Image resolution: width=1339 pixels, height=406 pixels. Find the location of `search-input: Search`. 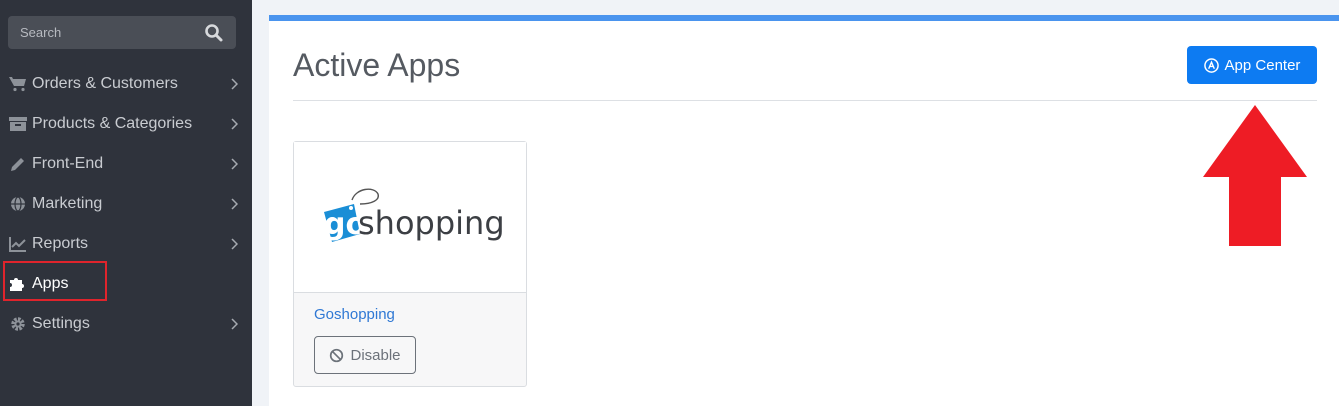

search-input: Search is located at coordinates (122, 32).